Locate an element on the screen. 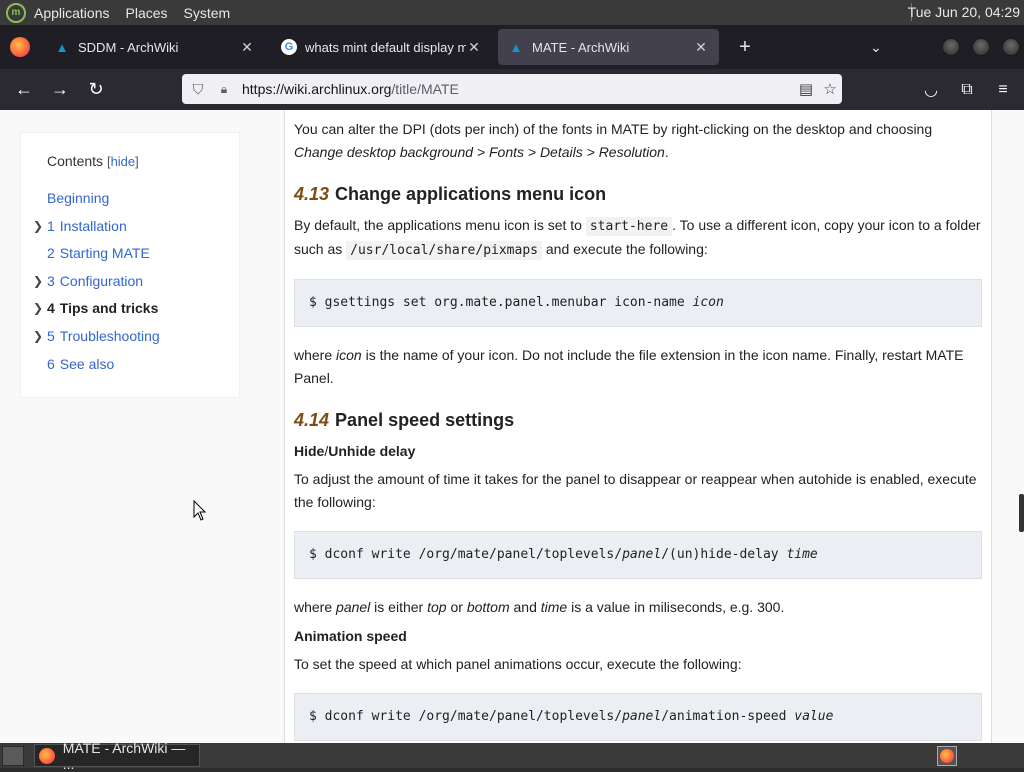  extensions-icon: ⧉ is located at coordinates (967, 90).